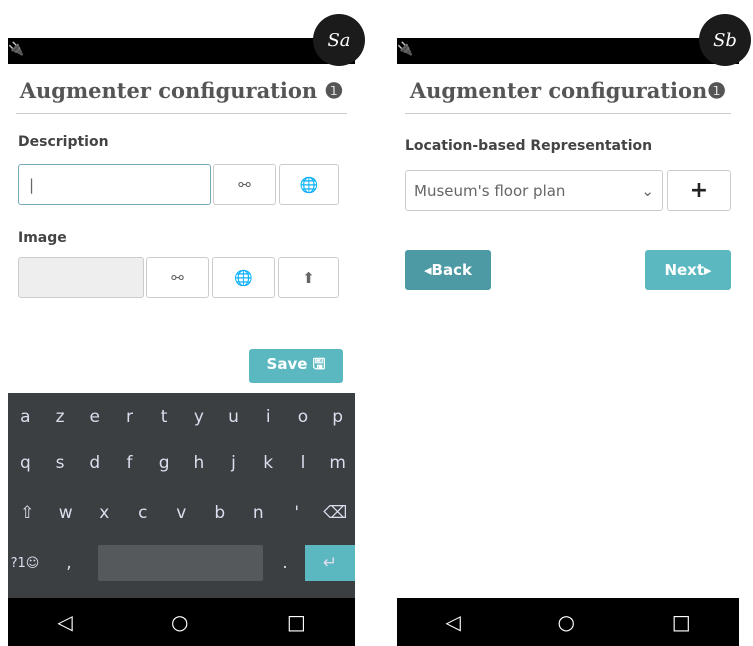  Describe the element at coordinates (94, 417) in the screenshot. I see `key-2: e` at that location.